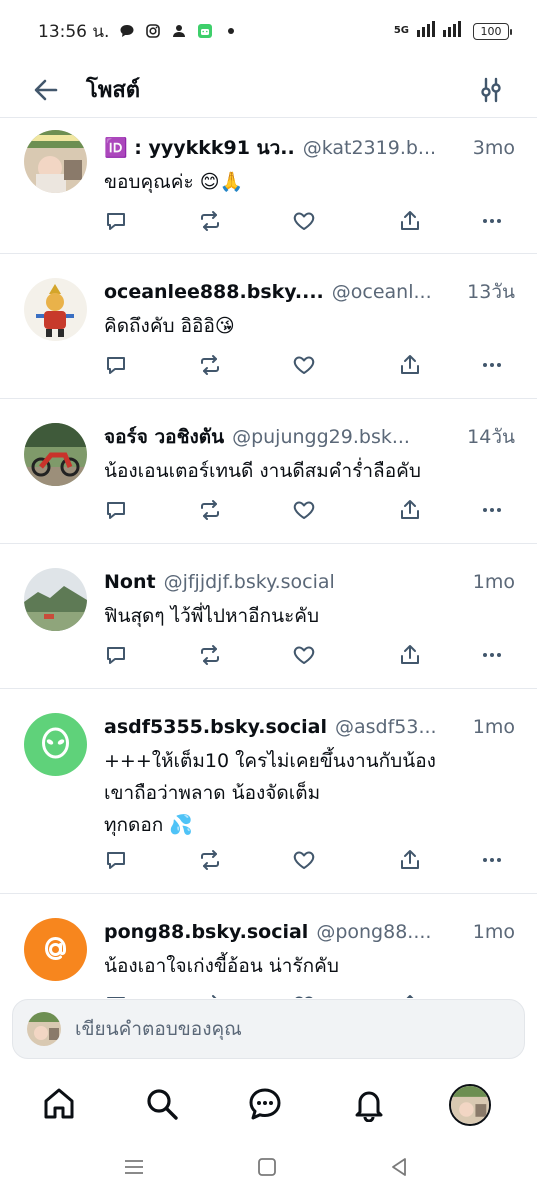  Describe the element at coordinates (46, 90) in the screenshot. I see `arrow-left-icon` at that location.